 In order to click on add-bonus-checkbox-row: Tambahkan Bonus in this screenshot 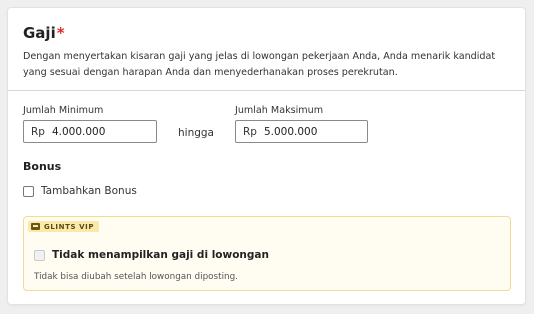, I will do `click(80, 191)`.